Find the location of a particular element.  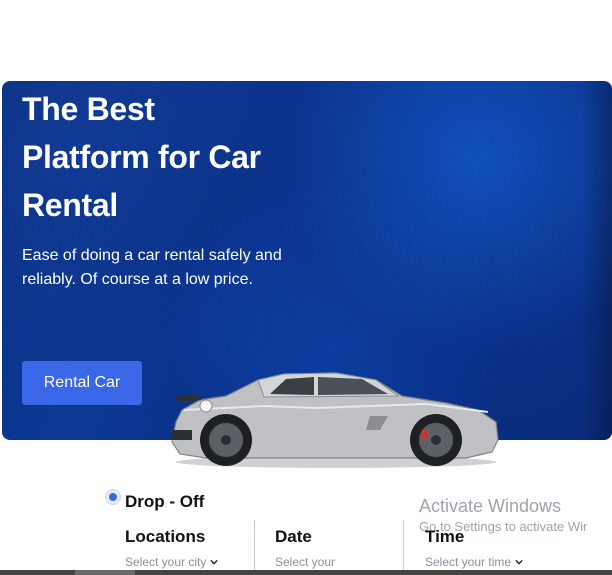

rental-car-button: Rental Car is located at coordinates (82, 383).